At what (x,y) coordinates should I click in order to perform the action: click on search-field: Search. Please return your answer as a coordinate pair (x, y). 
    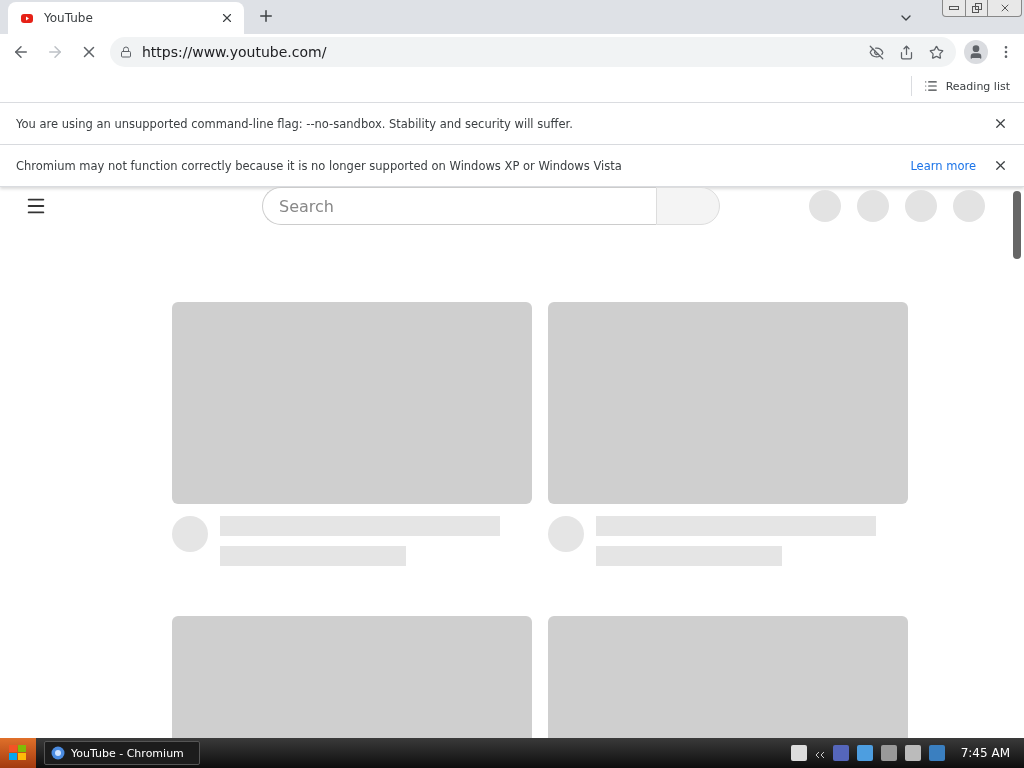
    Looking at the image, I should click on (459, 206).